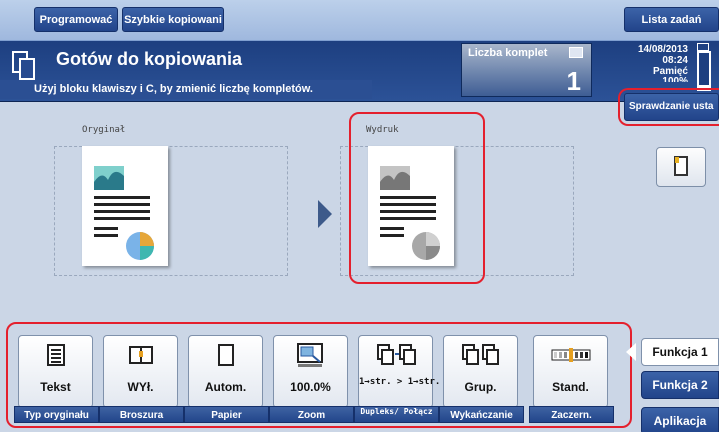 Image resolution: width=719 pixels, height=432 pixels. Describe the element at coordinates (149, 59) in the screenshot. I see `status-title: Gotów do kopiowania` at that location.